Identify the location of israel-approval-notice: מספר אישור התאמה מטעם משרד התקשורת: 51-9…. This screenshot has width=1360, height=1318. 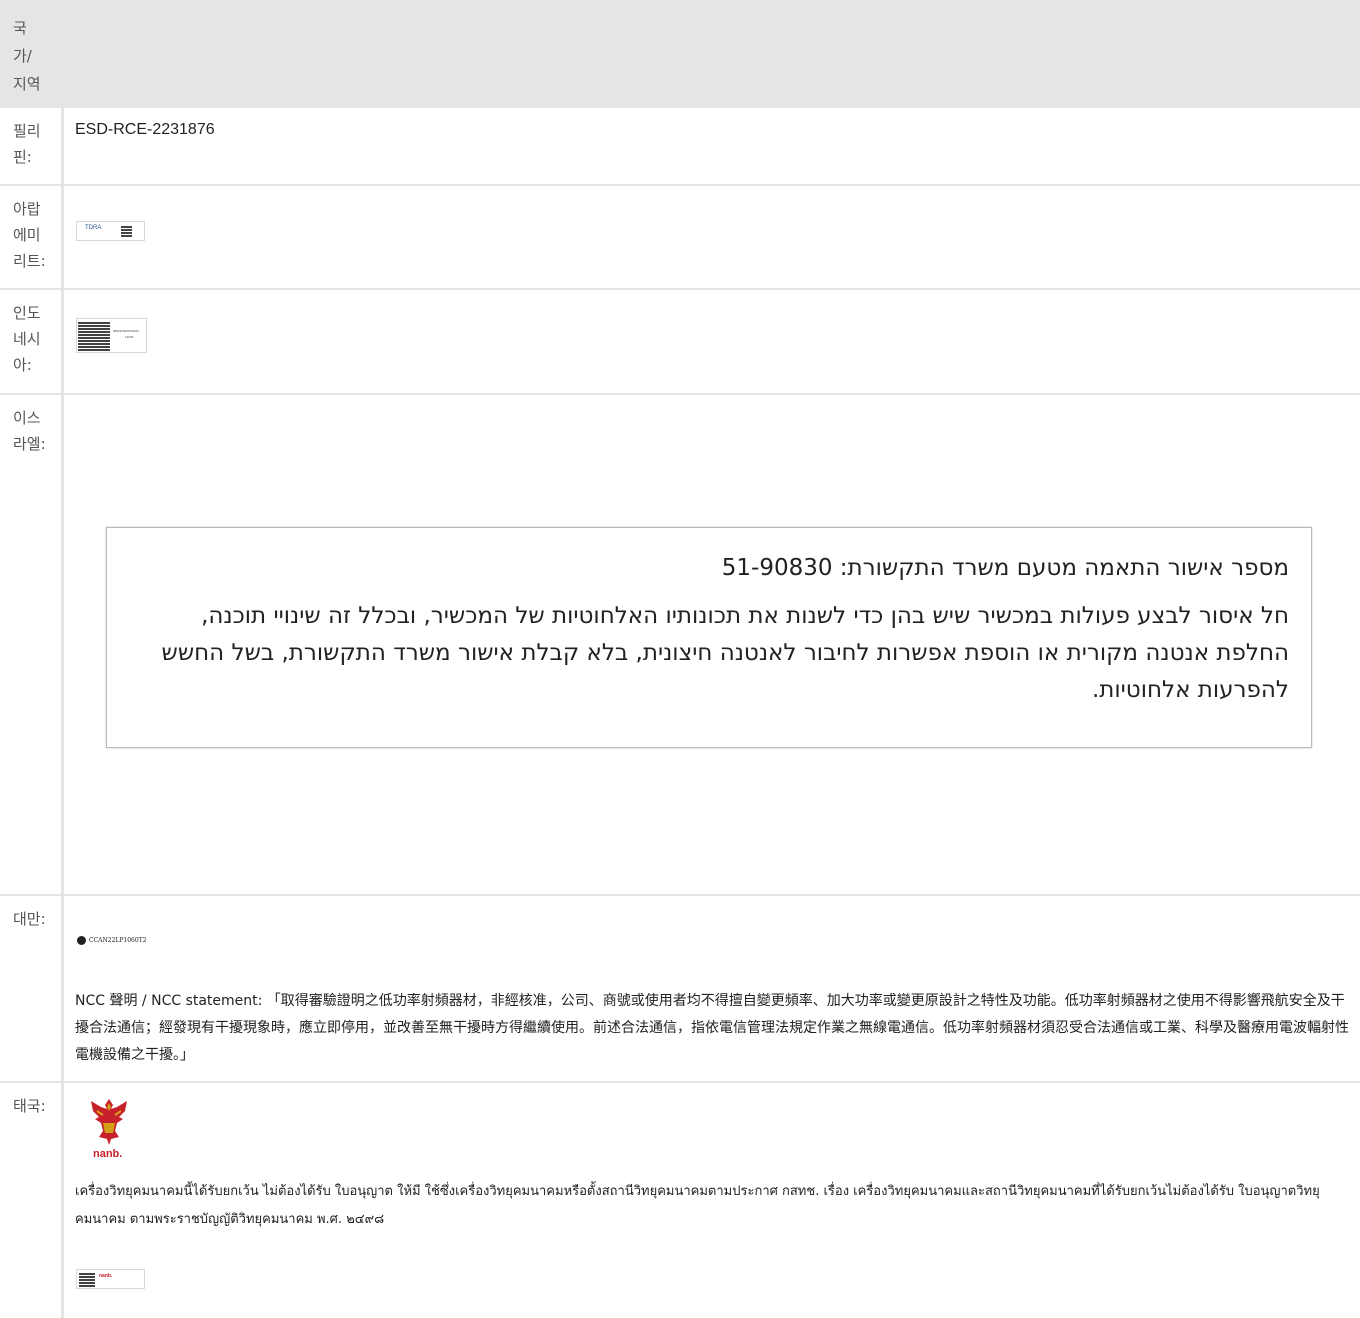
(709, 637).